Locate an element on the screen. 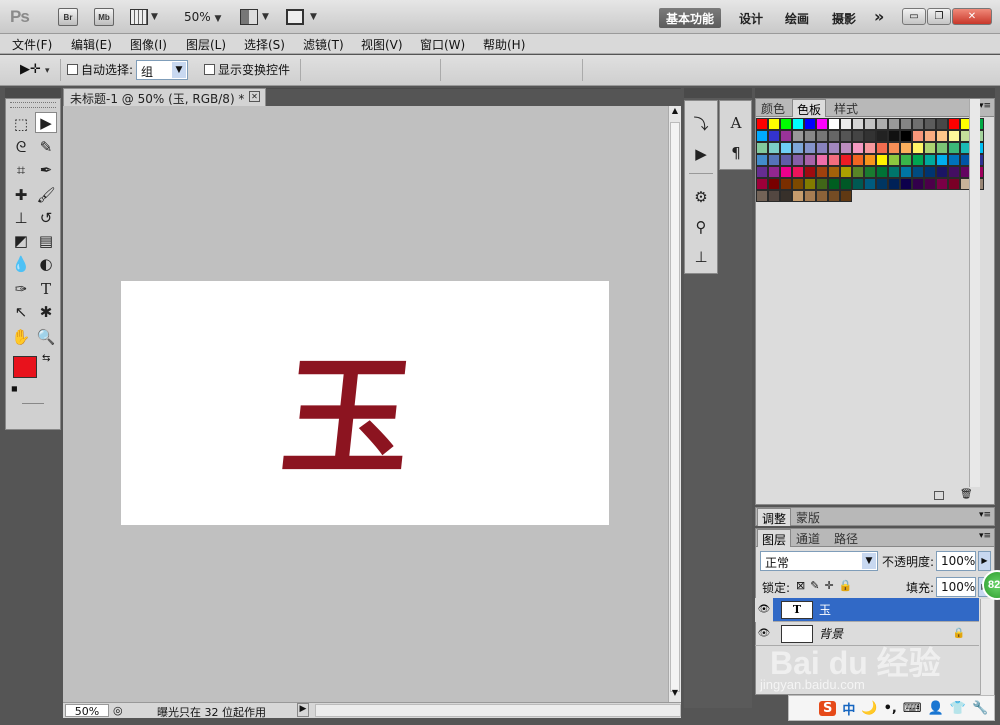  status-info-icon: ◎ is located at coordinates (118, 710).